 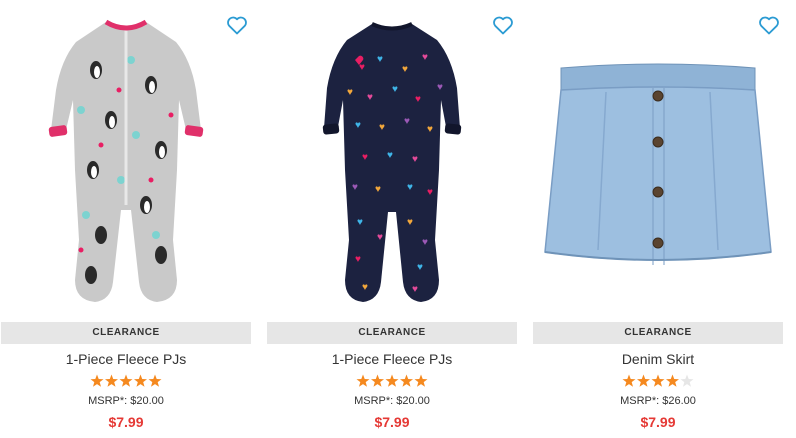 What do you see at coordinates (658, 401) in the screenshot?
I see `msrp-price: MSRP*: $26.00` at bounding box center [658, 401].